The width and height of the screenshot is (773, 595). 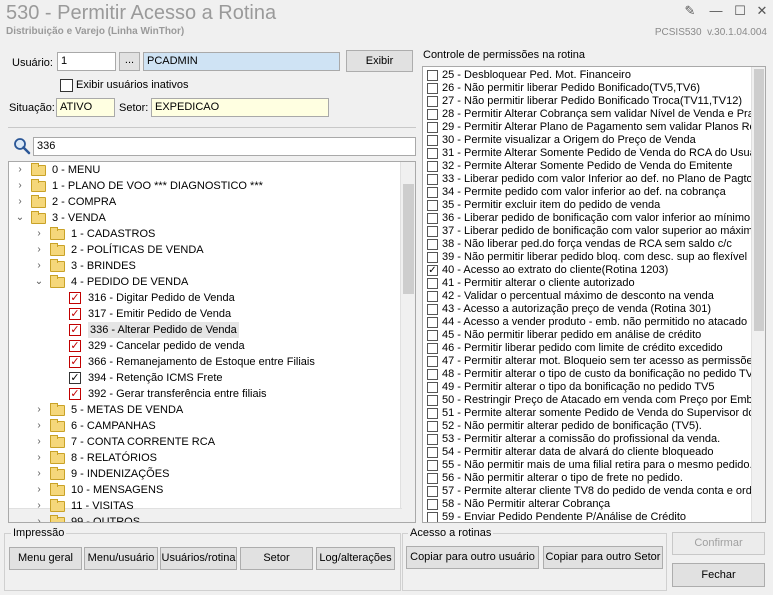 What do you see at coordinates (276, 558) in the screenshot?
I see `impressao-button-3: Setor` at bounding box center [276, 558].